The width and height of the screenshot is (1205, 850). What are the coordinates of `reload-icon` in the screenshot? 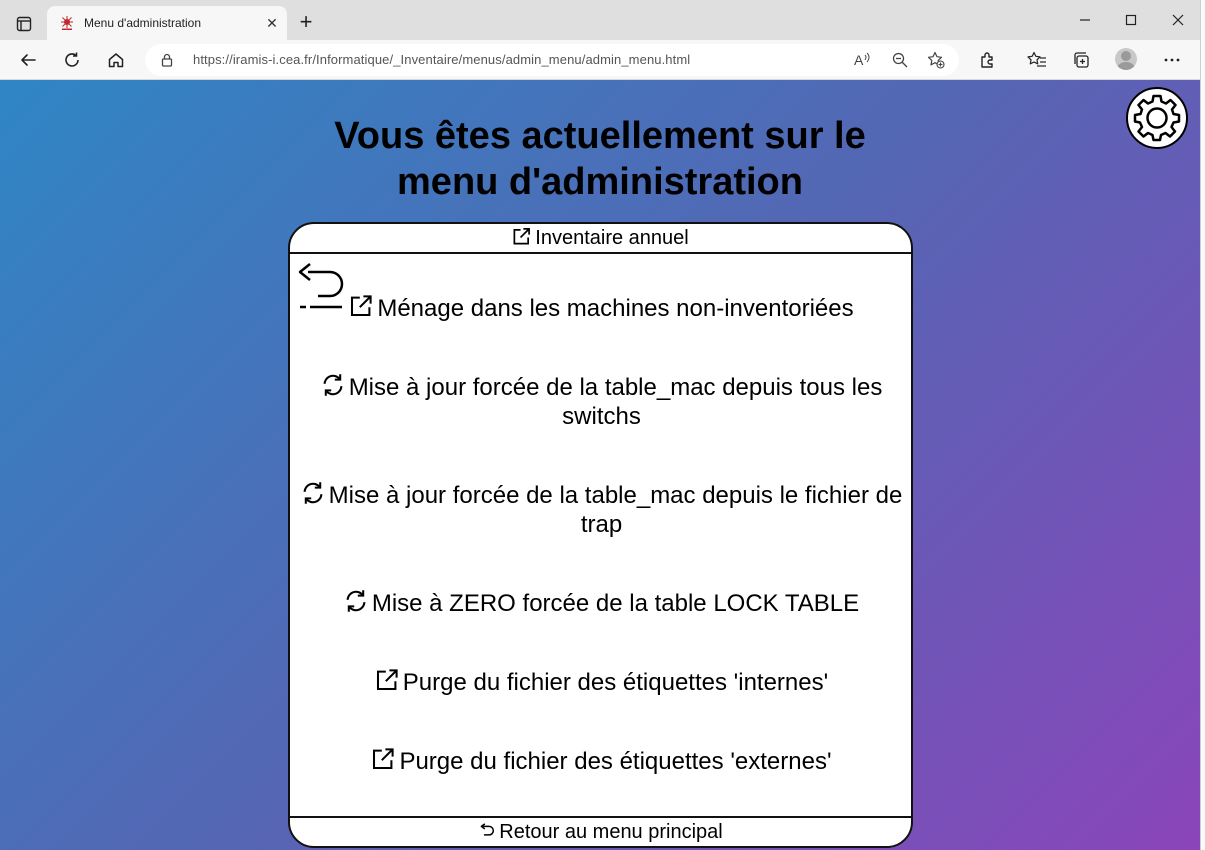 It's located at (72, 60).